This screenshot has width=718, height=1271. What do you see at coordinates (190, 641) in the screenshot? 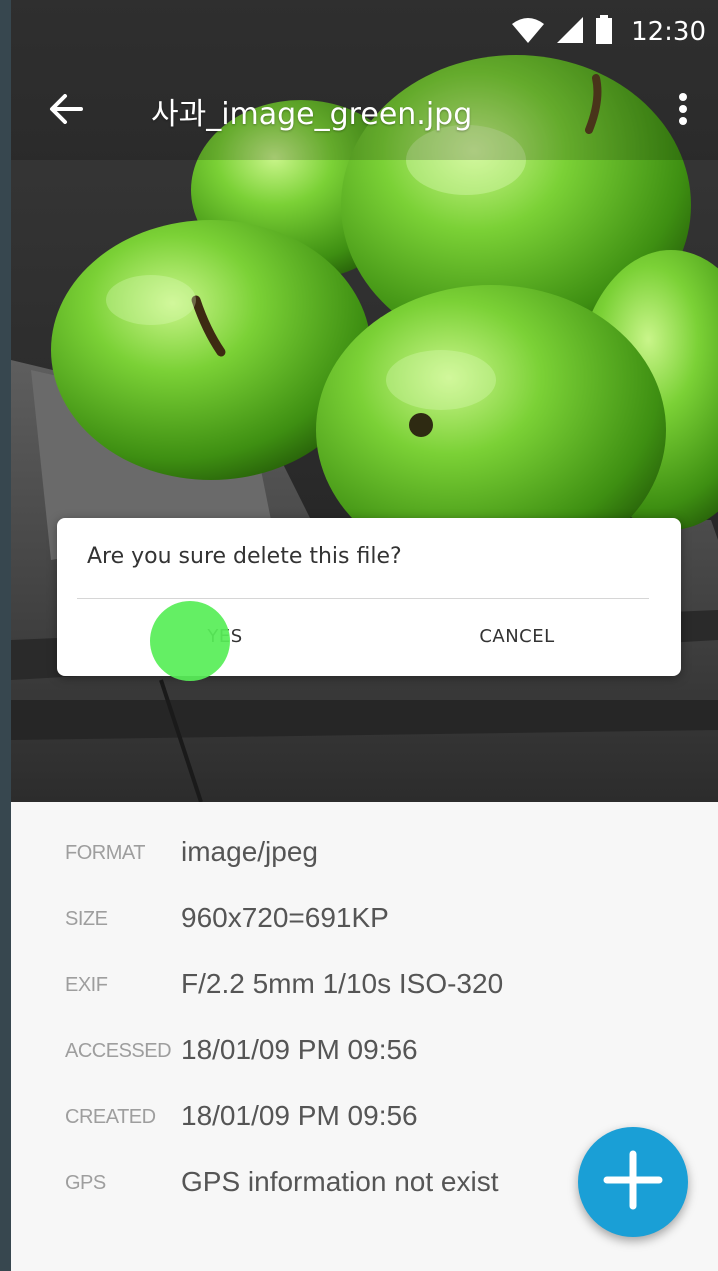
I see `touch-indicator` at bounding box center [190, 641].